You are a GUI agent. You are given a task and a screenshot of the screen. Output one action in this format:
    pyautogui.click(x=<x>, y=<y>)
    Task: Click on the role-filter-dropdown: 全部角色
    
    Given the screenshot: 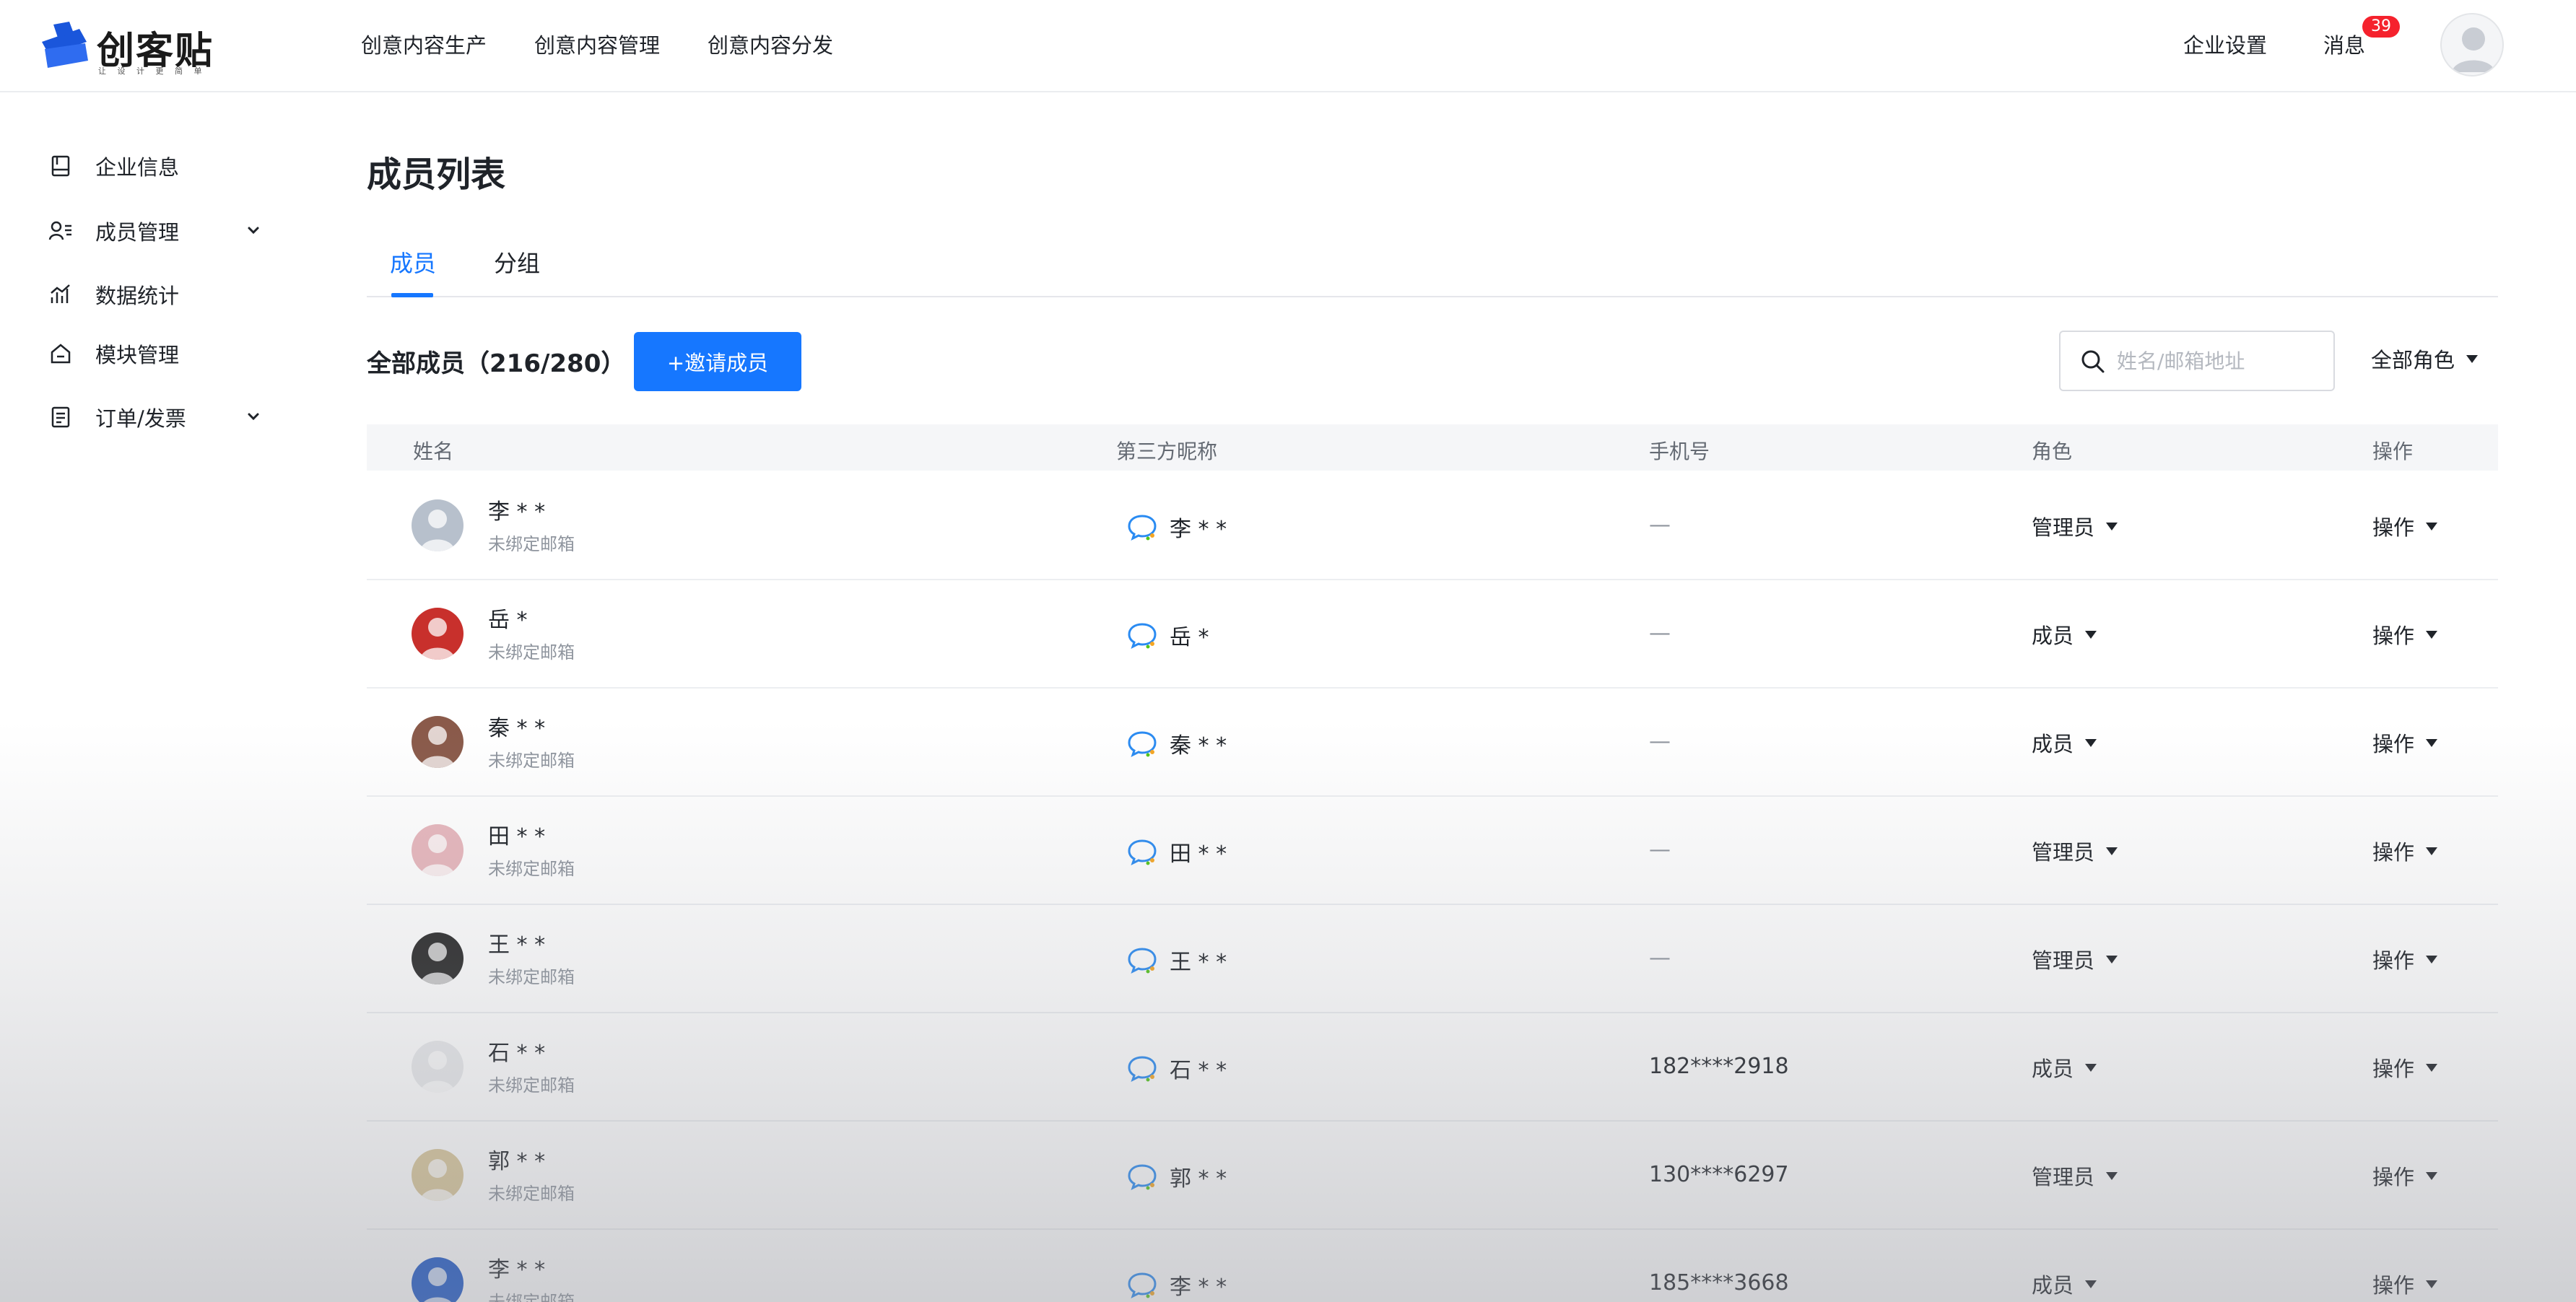 What is the action you would take?
    pyautogui.click(x=2425, y=359)
    